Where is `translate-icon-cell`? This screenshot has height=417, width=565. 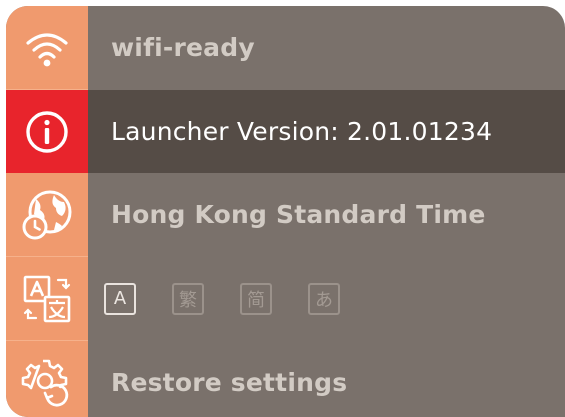 translate-icon-cell is located at coordinates (47, 298).